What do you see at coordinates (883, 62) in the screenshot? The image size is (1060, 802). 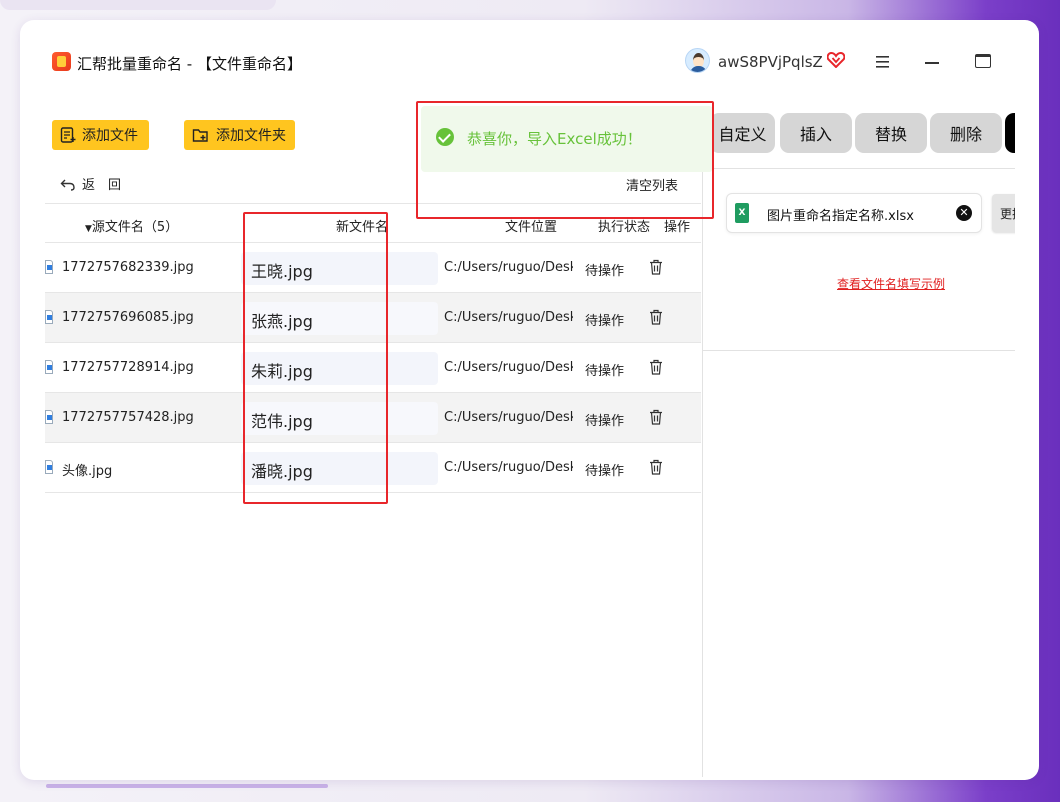 I see `hamburger-menu-icon` at bounding box center [883, 62].